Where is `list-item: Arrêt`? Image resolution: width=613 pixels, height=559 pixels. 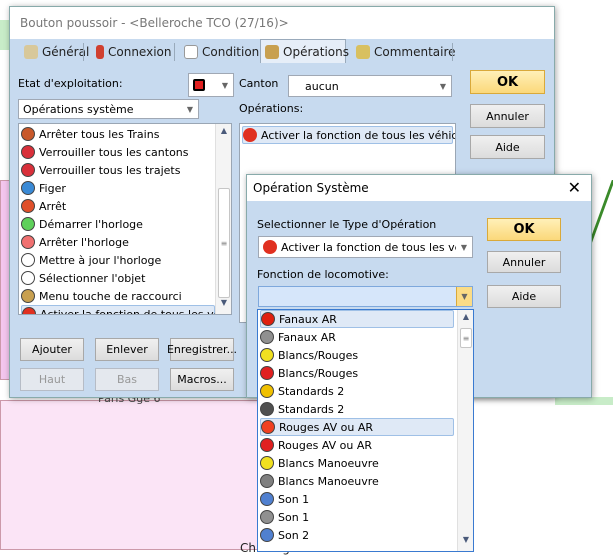
list-item: Arrêt is located at coordinates (118, 206).